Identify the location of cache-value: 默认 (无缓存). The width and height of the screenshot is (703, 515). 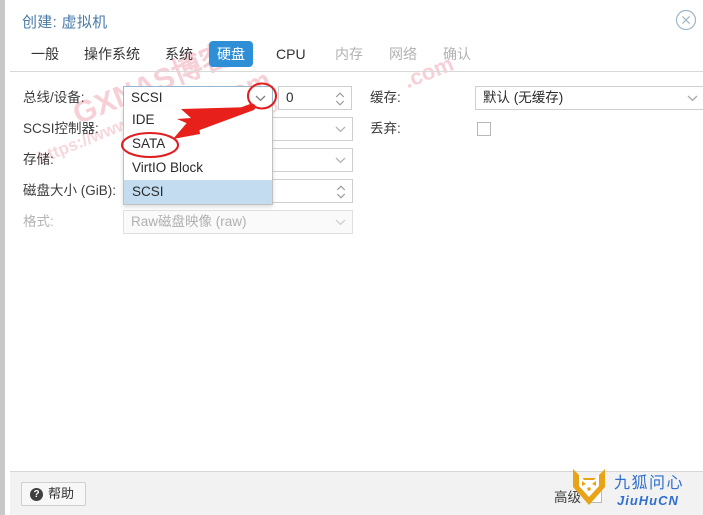
(523, 97).